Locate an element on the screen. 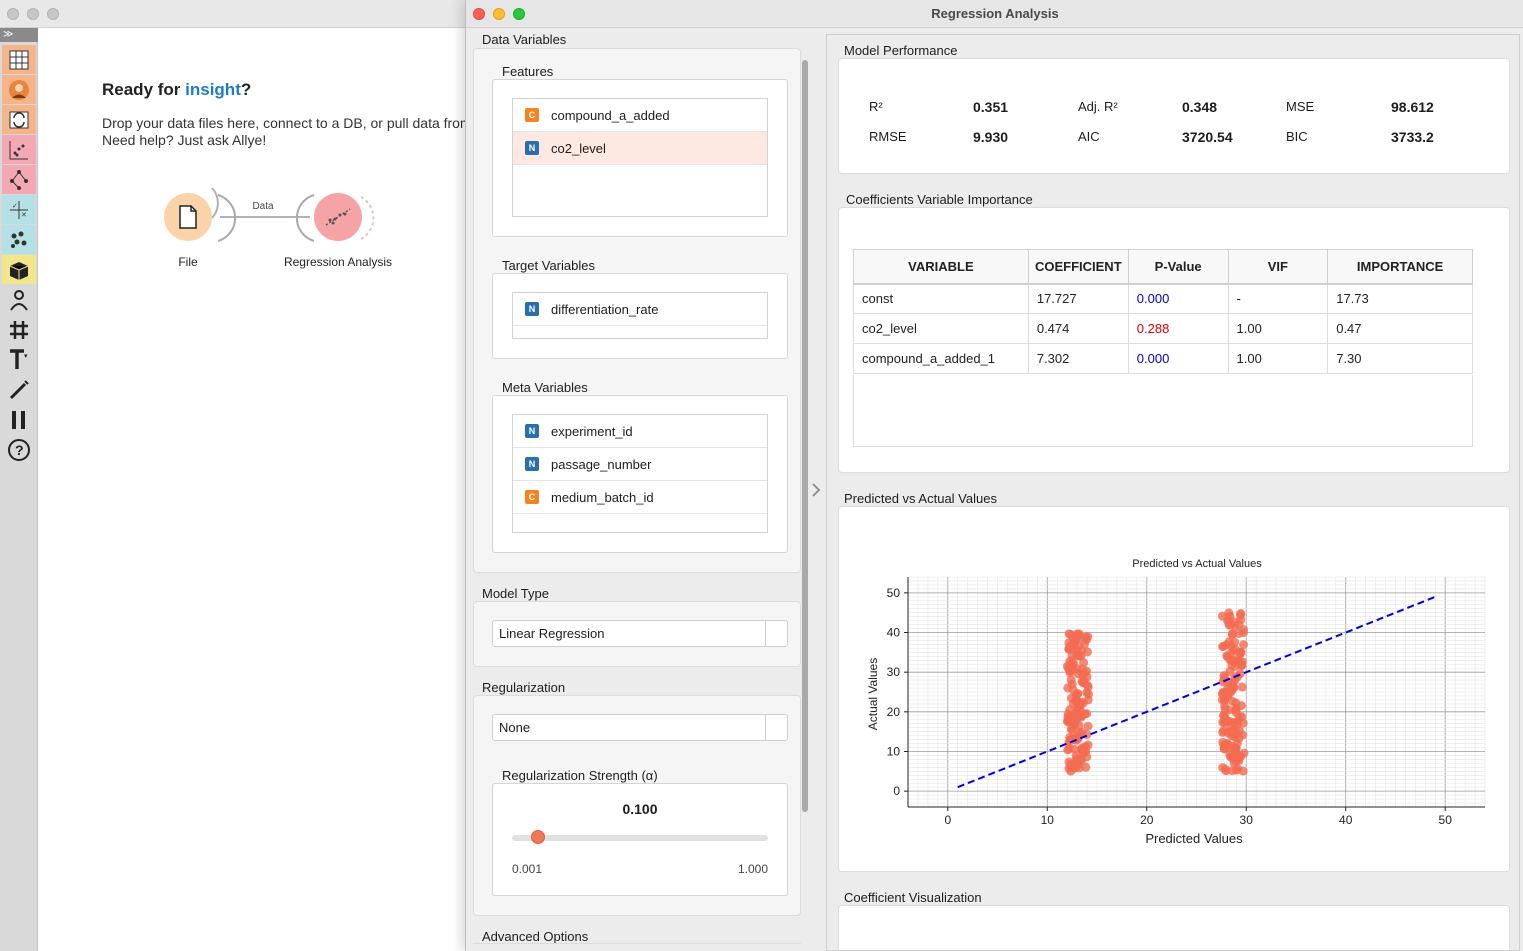 This screenshot has height=951, width=1523. features-label: Features is located at coordinates (528, 71).